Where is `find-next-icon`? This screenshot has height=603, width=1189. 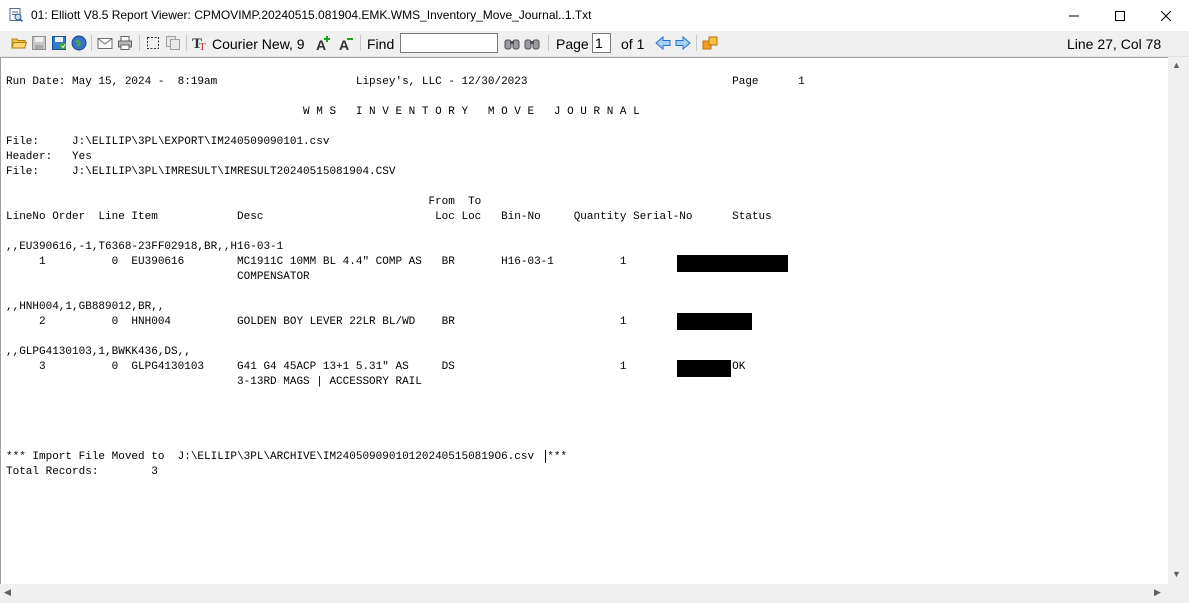
find-next-icon is located at coordinates (532, 43).